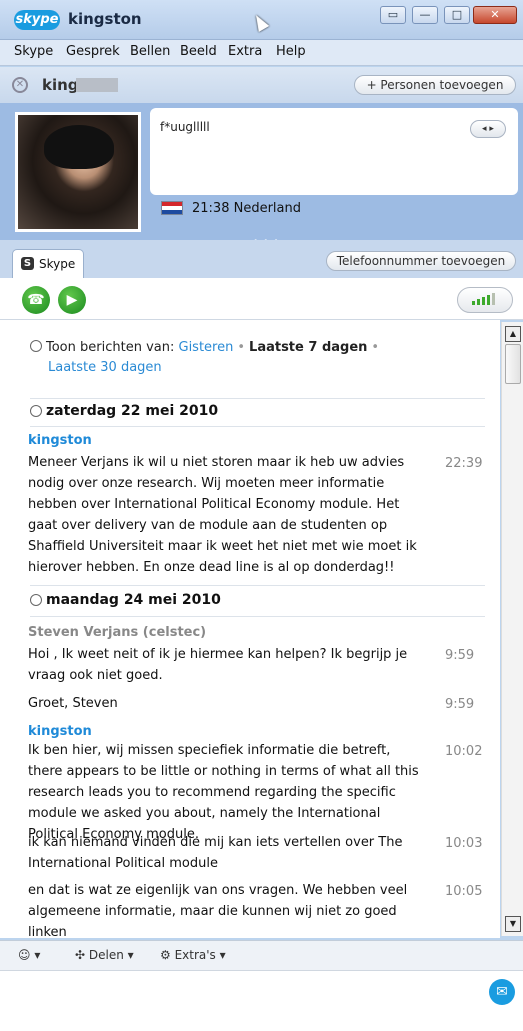  What do you see at coordinates (245, 51) in the screenshot?
I see `menu-extra: Extra` at bounding box center [245, 51].